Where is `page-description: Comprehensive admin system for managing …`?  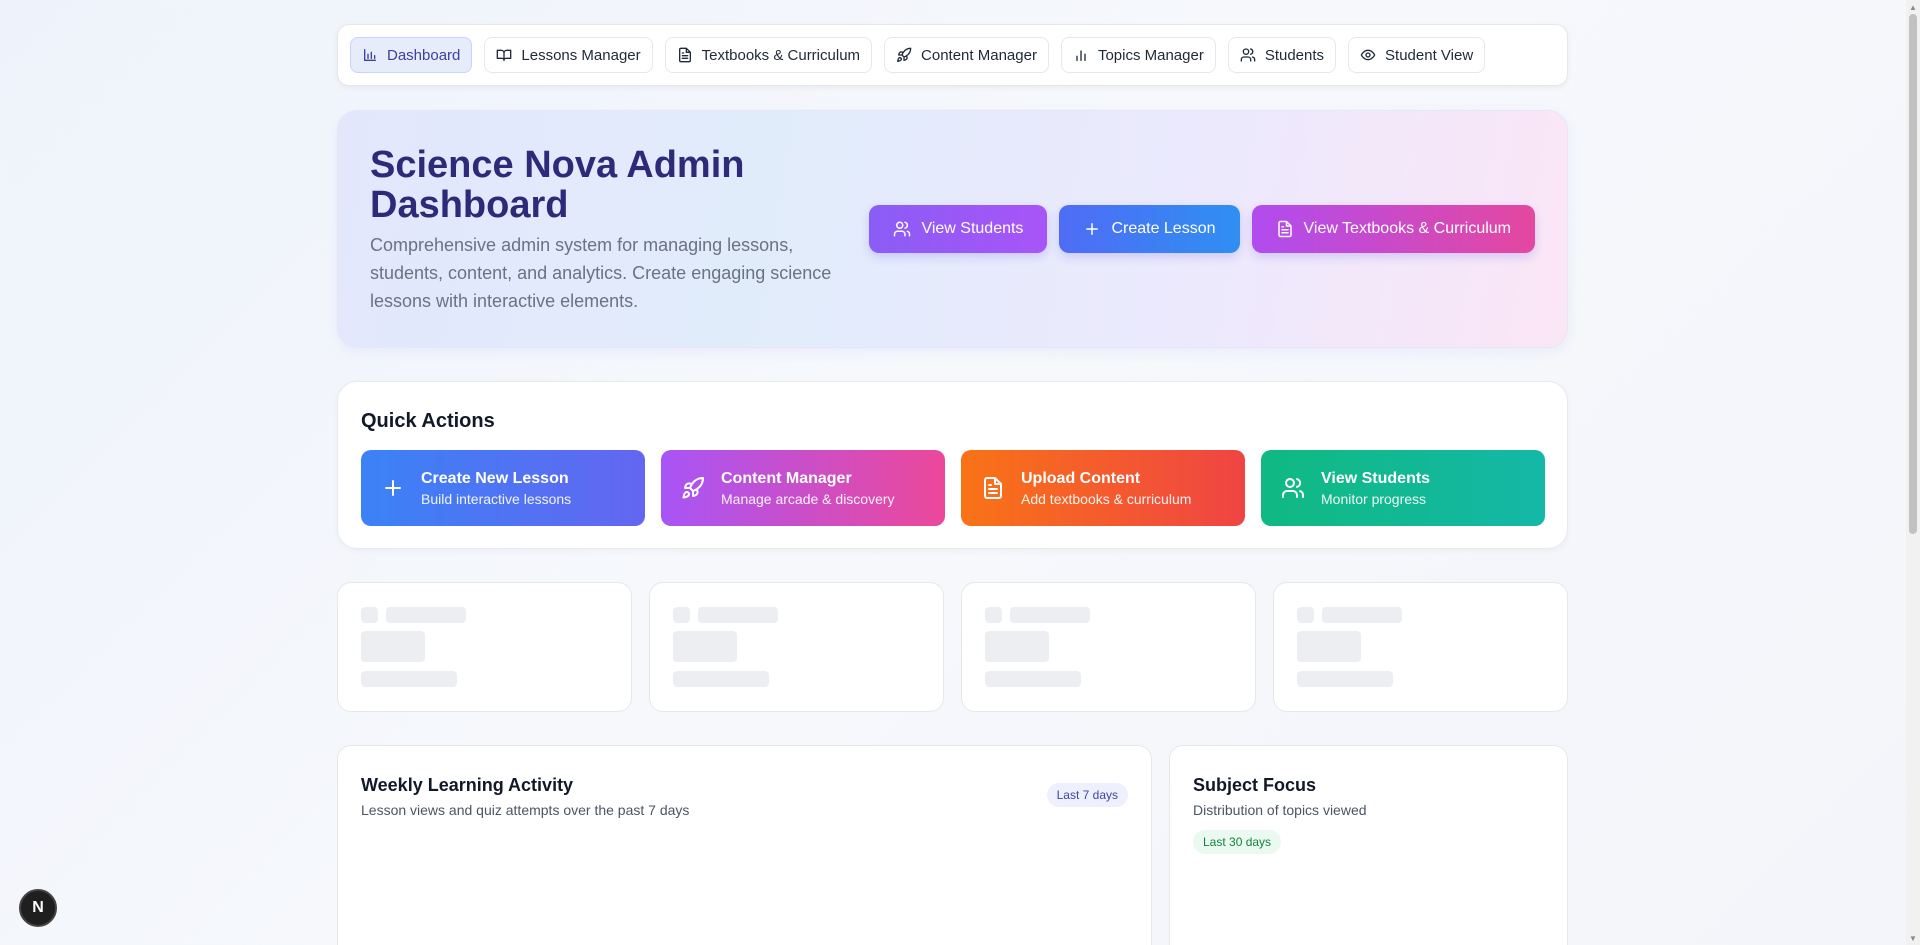 page-description: Comprehensive admin system for managing … is located at coordinates (601, 273).